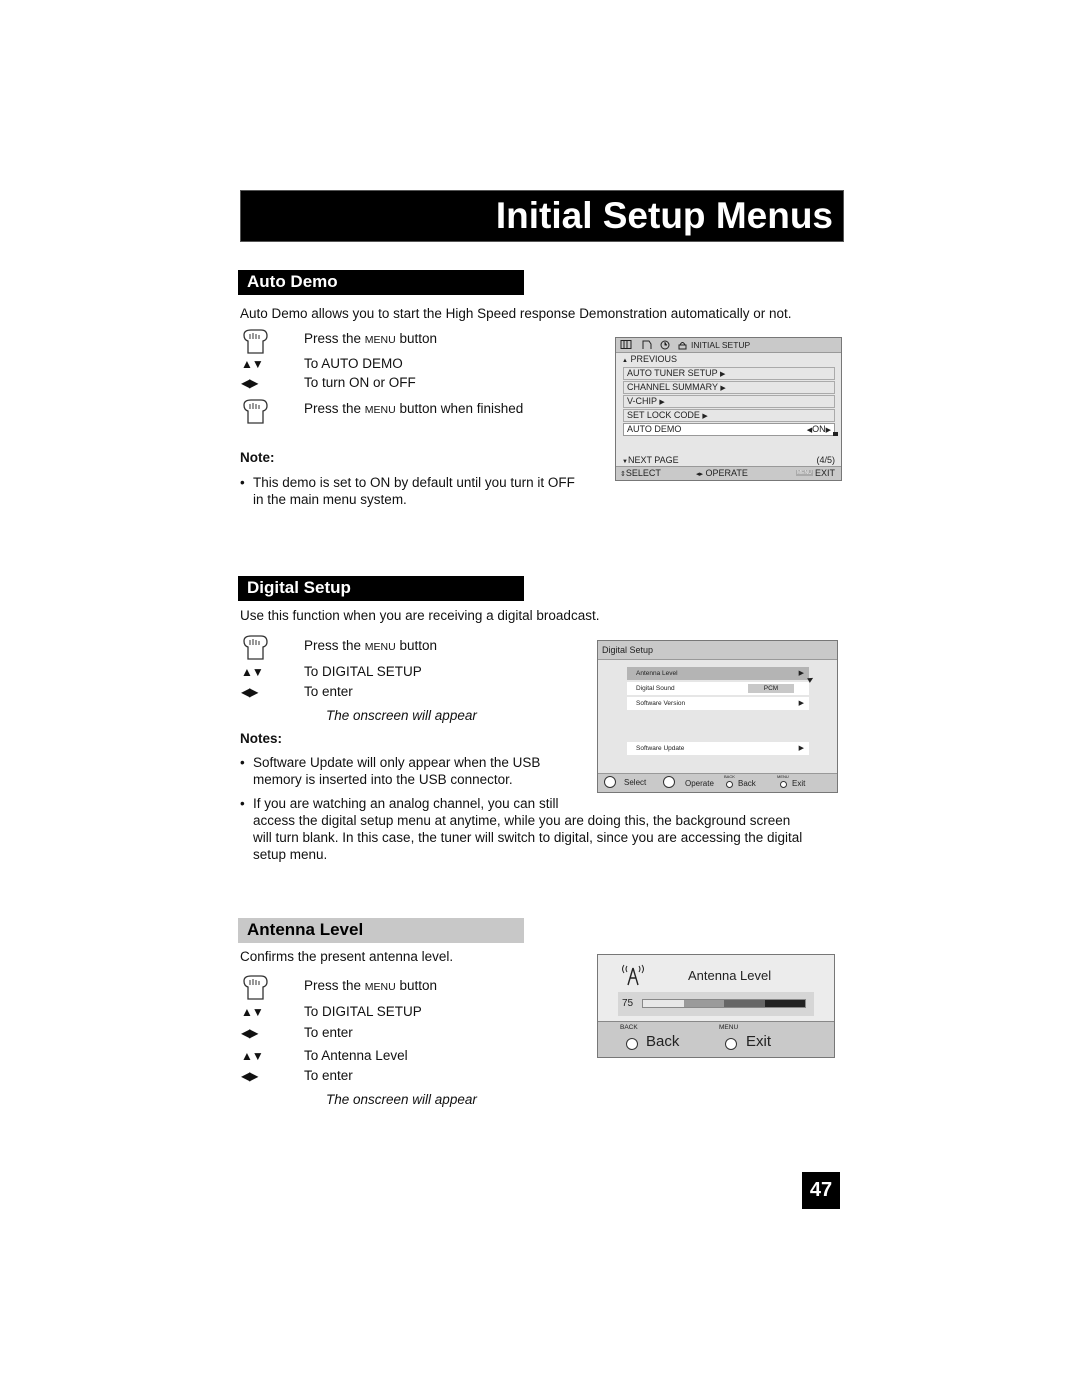  I want to click on menu-item-digital-sound: Digital Sound PCM, so click(718, 688).